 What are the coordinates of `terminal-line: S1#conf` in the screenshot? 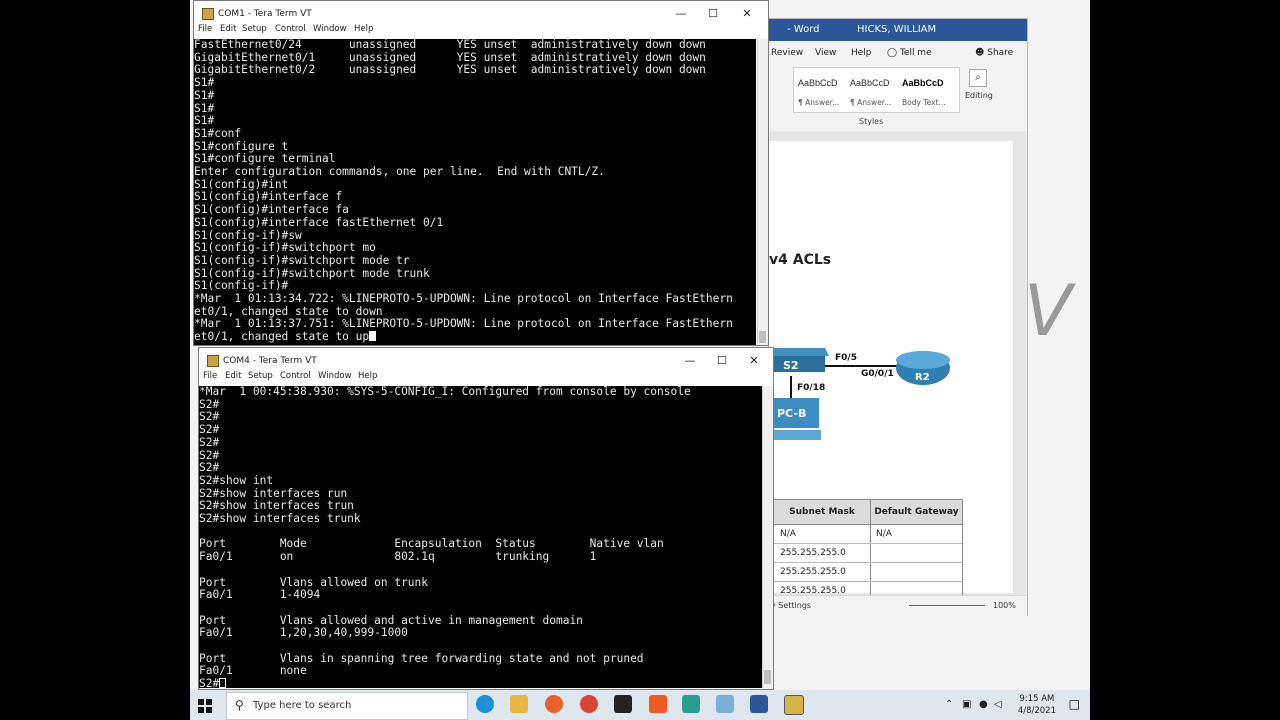 It's located at (218, 133).